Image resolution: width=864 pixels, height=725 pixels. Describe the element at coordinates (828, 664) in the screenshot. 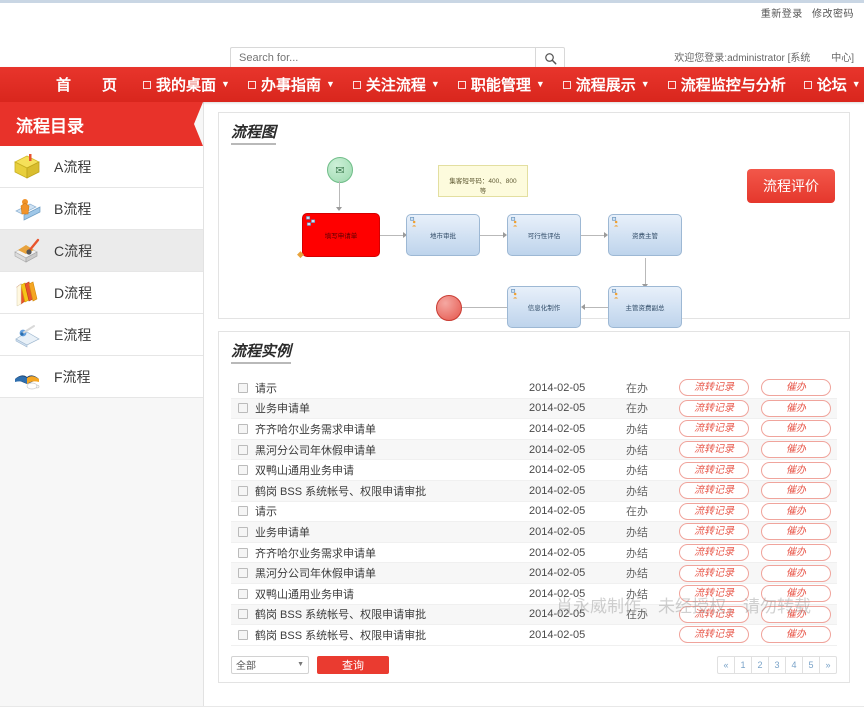

I see `page-next-button: »` at that location.